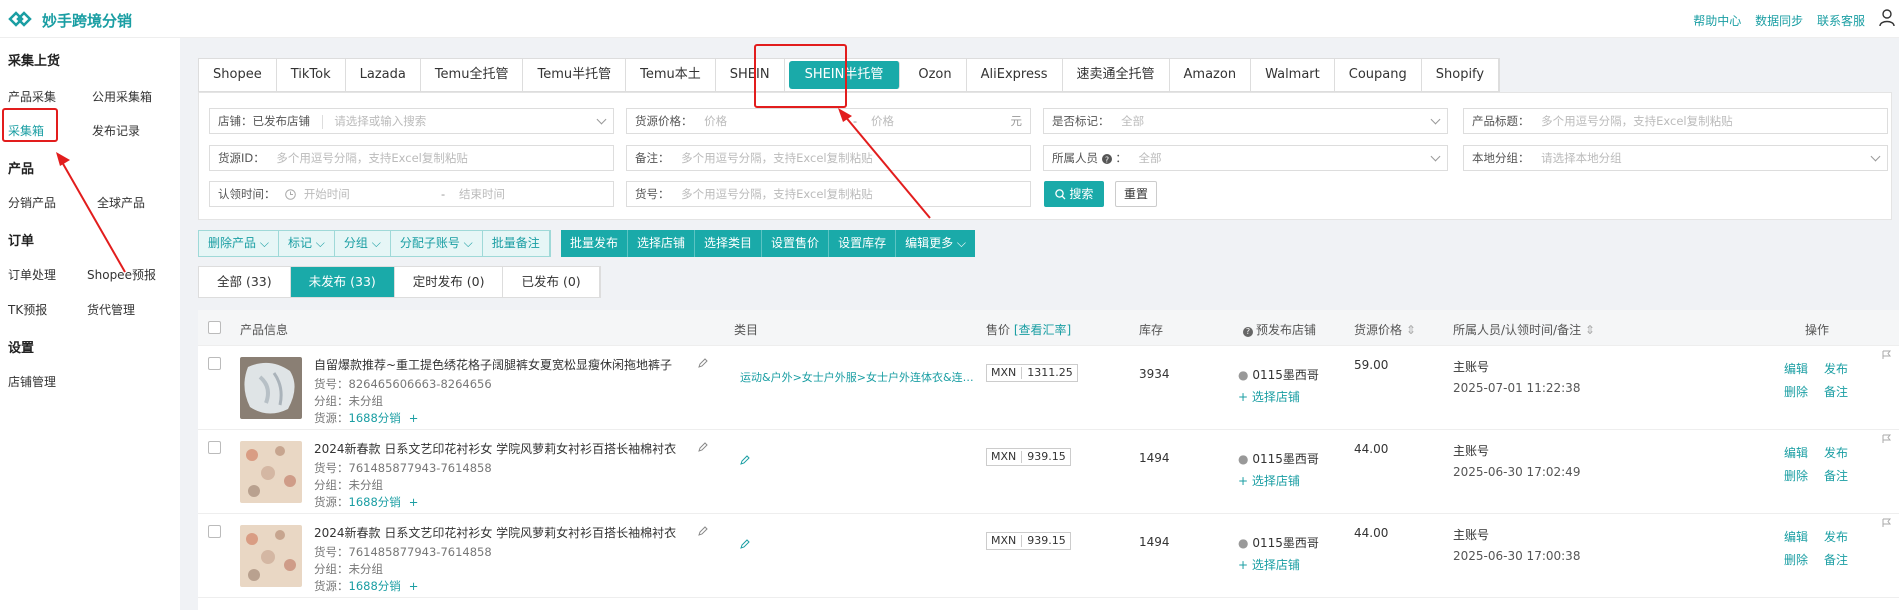 The image size is (1899, 610). I want to click on sidebar-item-tk-forecast: TK预报, so click(27, 309).